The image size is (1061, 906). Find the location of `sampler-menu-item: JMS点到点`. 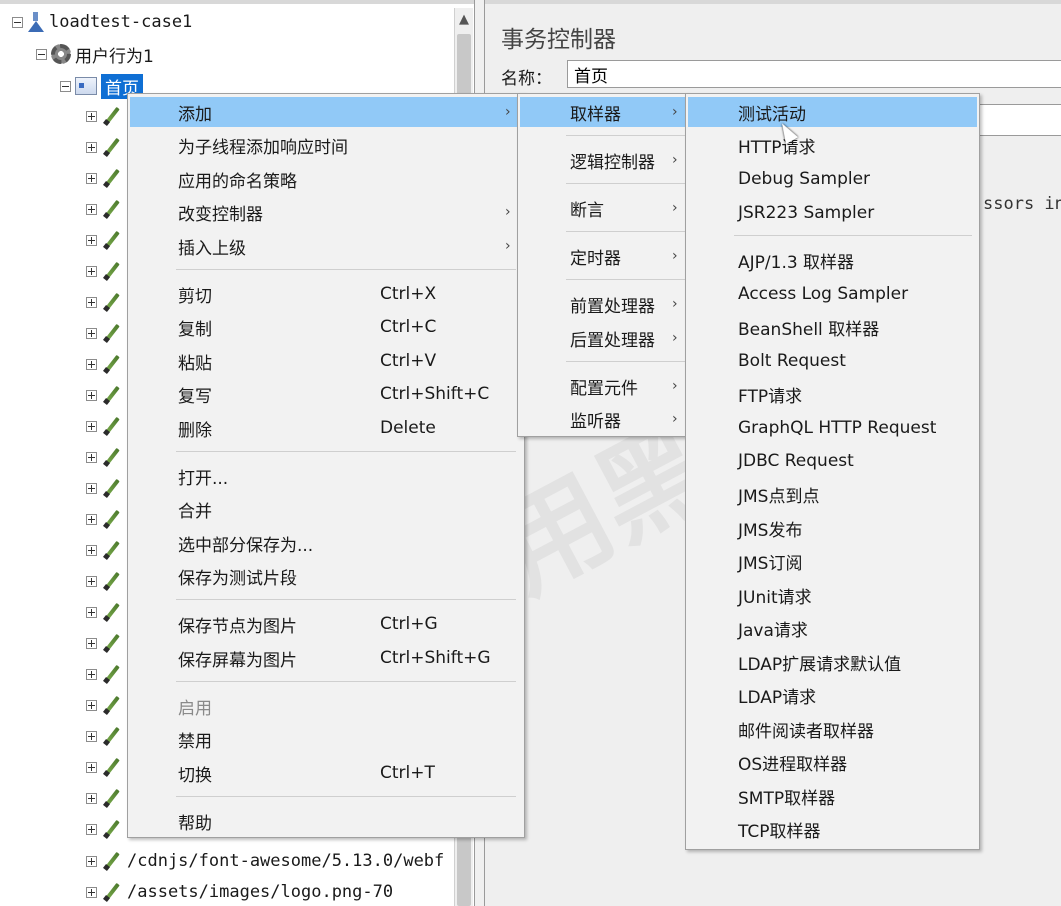

sampler-menu-item: JMS点到点 is located at coordinates (832, 495).